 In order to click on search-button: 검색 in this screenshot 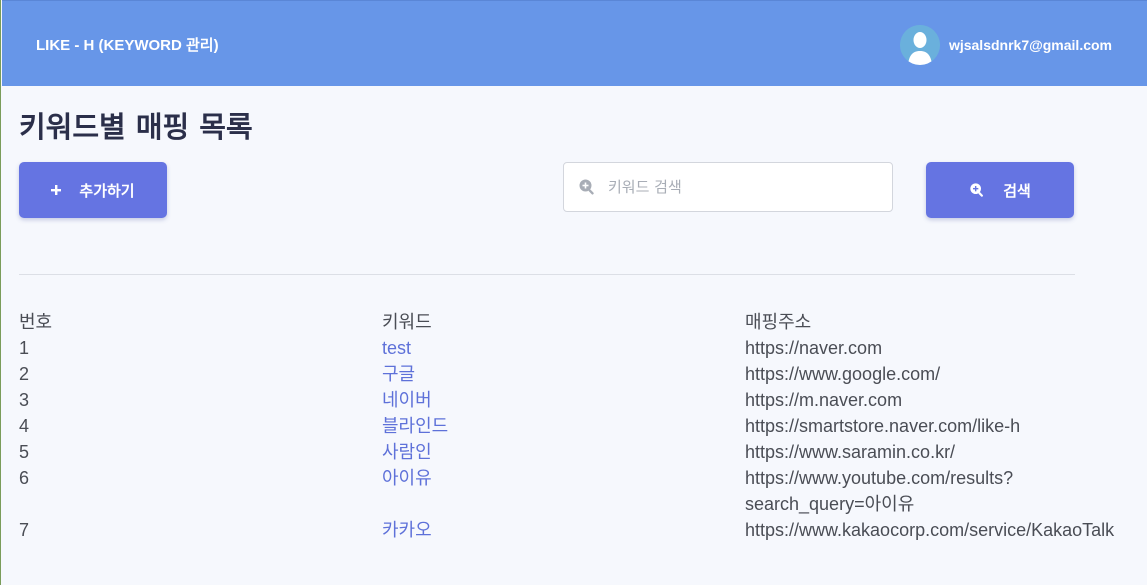, I will do `click(1000, 190)`.